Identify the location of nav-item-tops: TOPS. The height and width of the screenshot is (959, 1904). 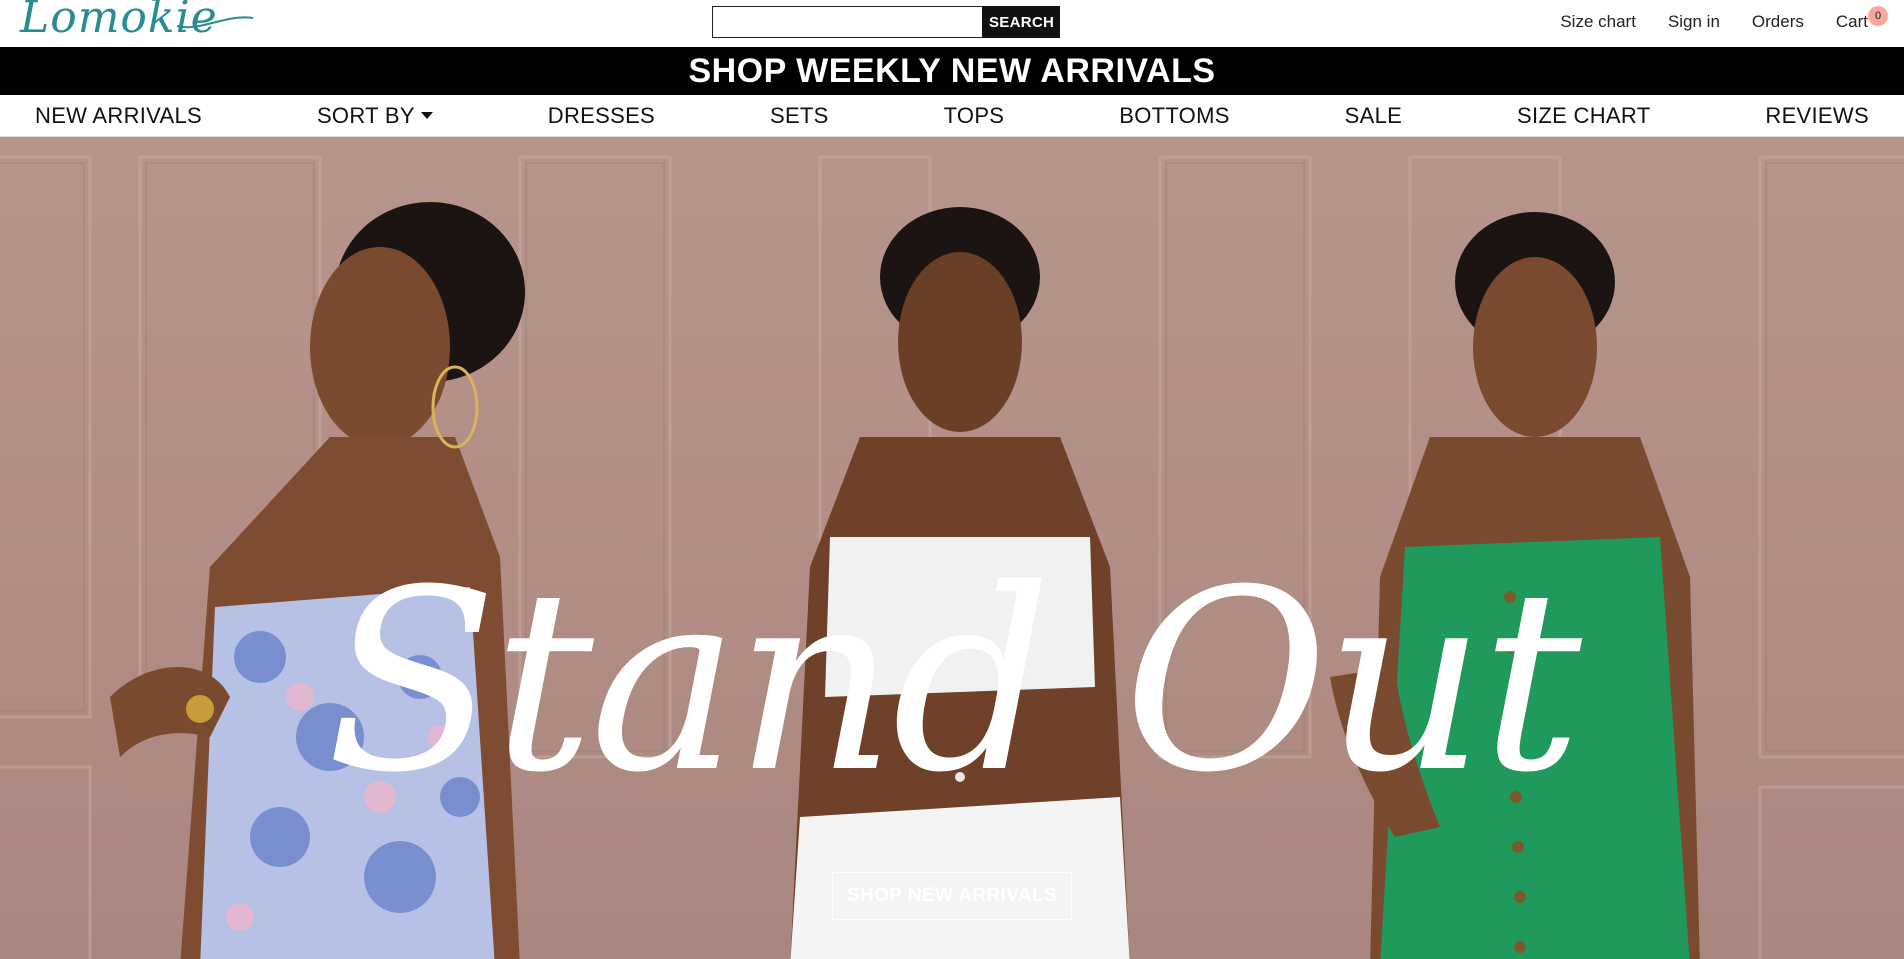
(974, 116).